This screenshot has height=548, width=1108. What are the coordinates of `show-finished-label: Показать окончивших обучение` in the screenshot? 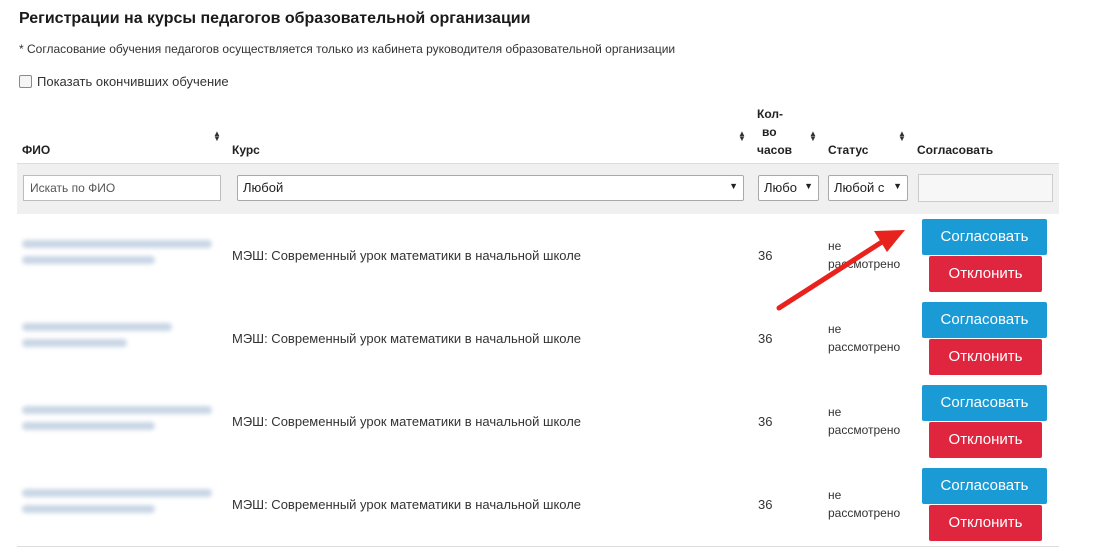 It's located at (133, 81).